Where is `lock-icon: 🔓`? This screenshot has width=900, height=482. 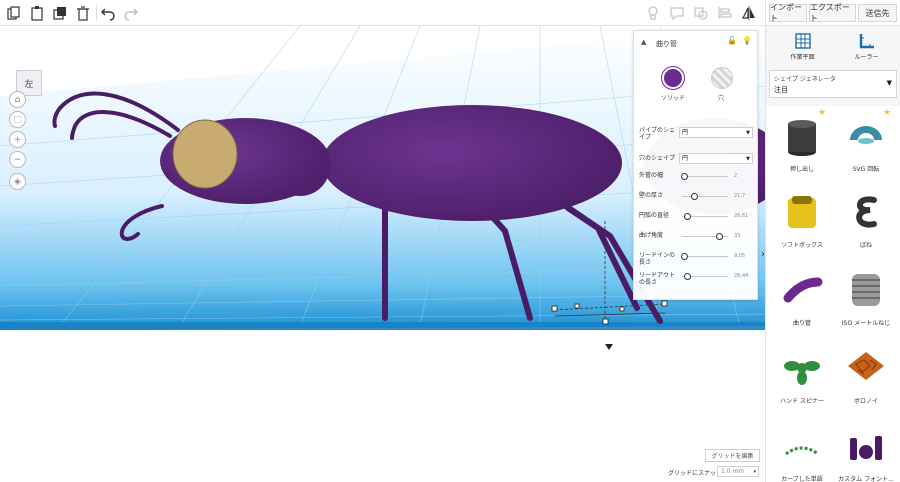 lock-icon: 🔓 is located at coordinates (732, 40).